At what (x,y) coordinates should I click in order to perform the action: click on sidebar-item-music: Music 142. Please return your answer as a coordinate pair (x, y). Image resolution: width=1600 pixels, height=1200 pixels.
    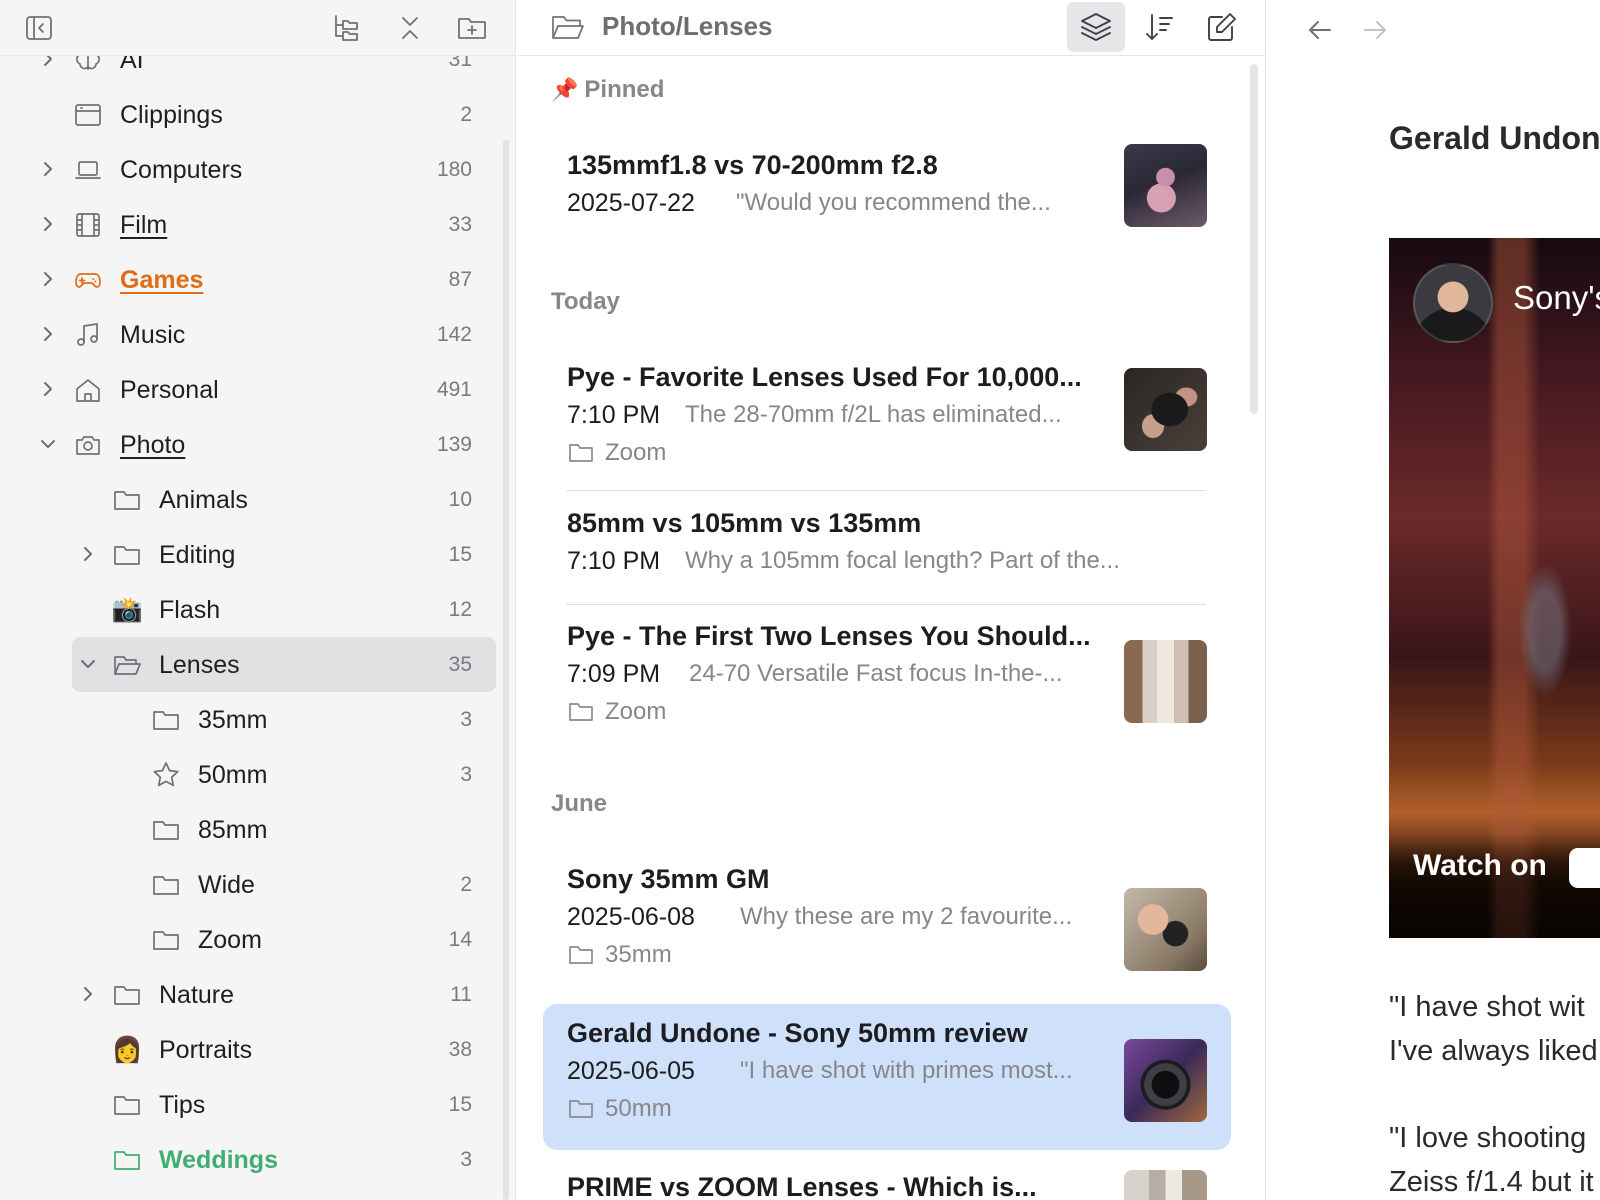
    Looking at the image, I should click on (250, 334).